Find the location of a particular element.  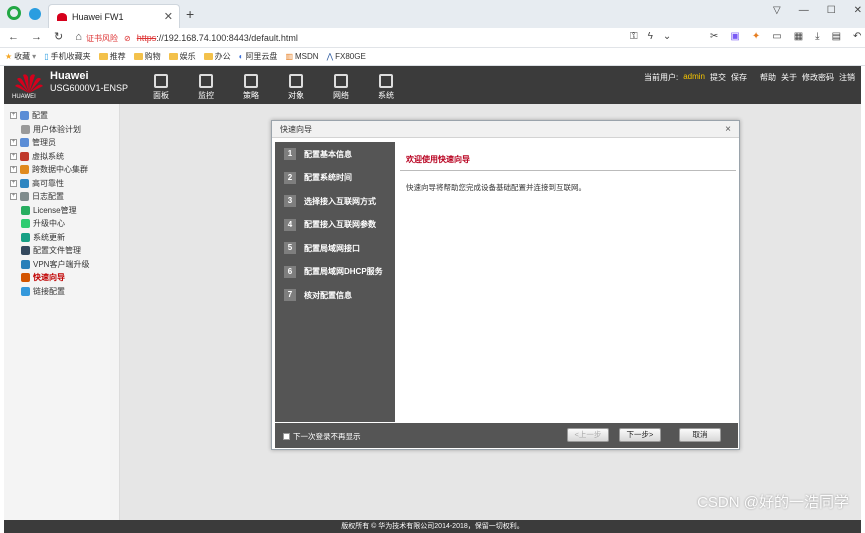

bookmark-aliyun: ◐ 阿里云盘 is located at coordinates (258, 56).